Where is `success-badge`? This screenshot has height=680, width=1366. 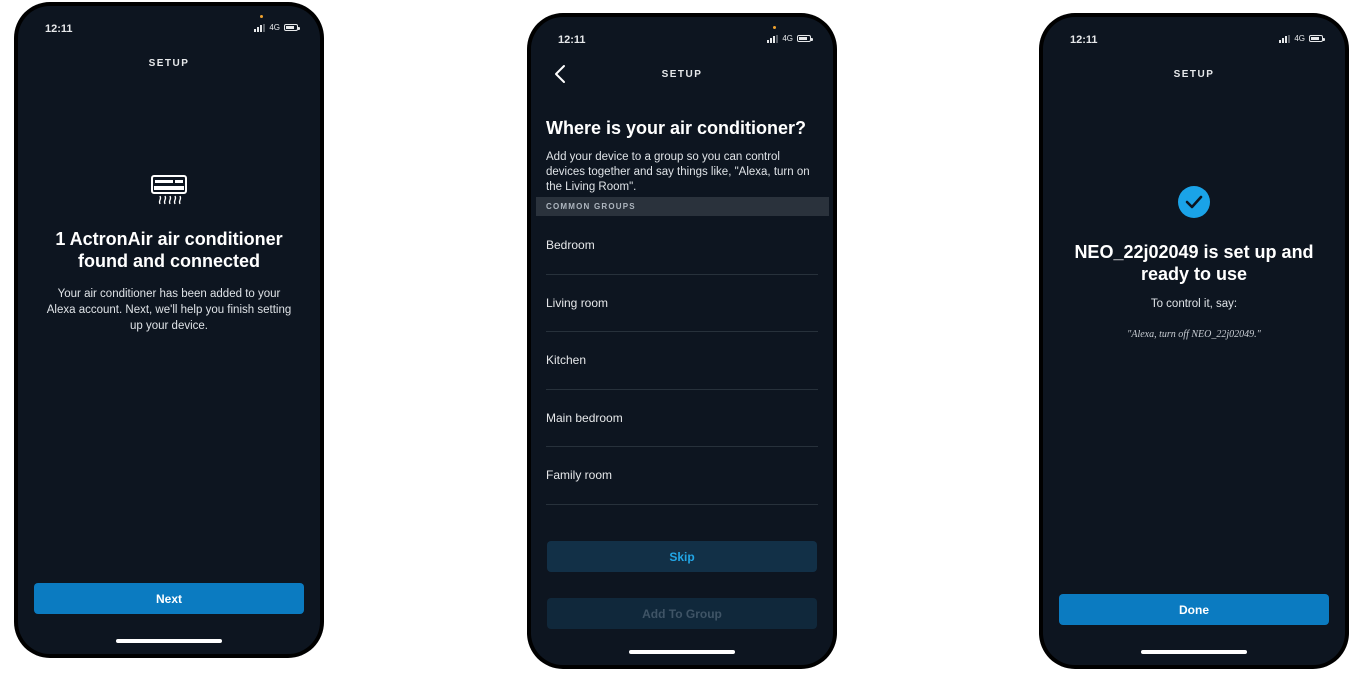
success-badge is located at coordinates (1194, 202).